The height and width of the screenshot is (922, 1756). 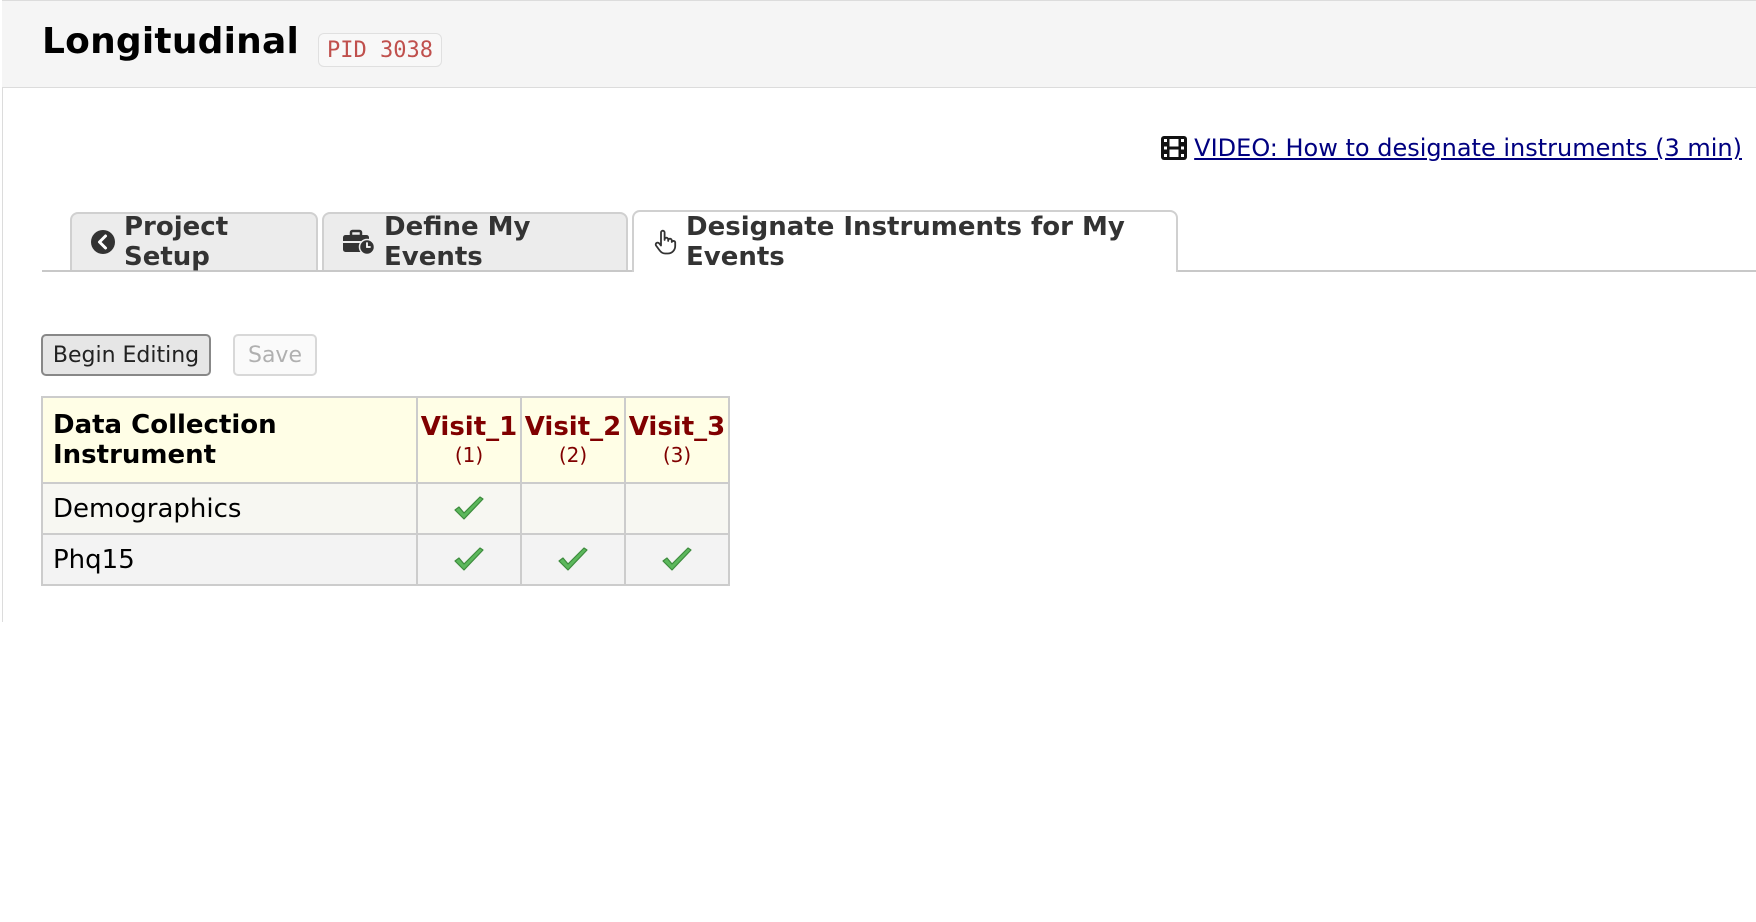 What do you see at coordinates (229, 508) in the screenshot?
I see `instrument-name: Demographics` at bounding box center [229, 508].